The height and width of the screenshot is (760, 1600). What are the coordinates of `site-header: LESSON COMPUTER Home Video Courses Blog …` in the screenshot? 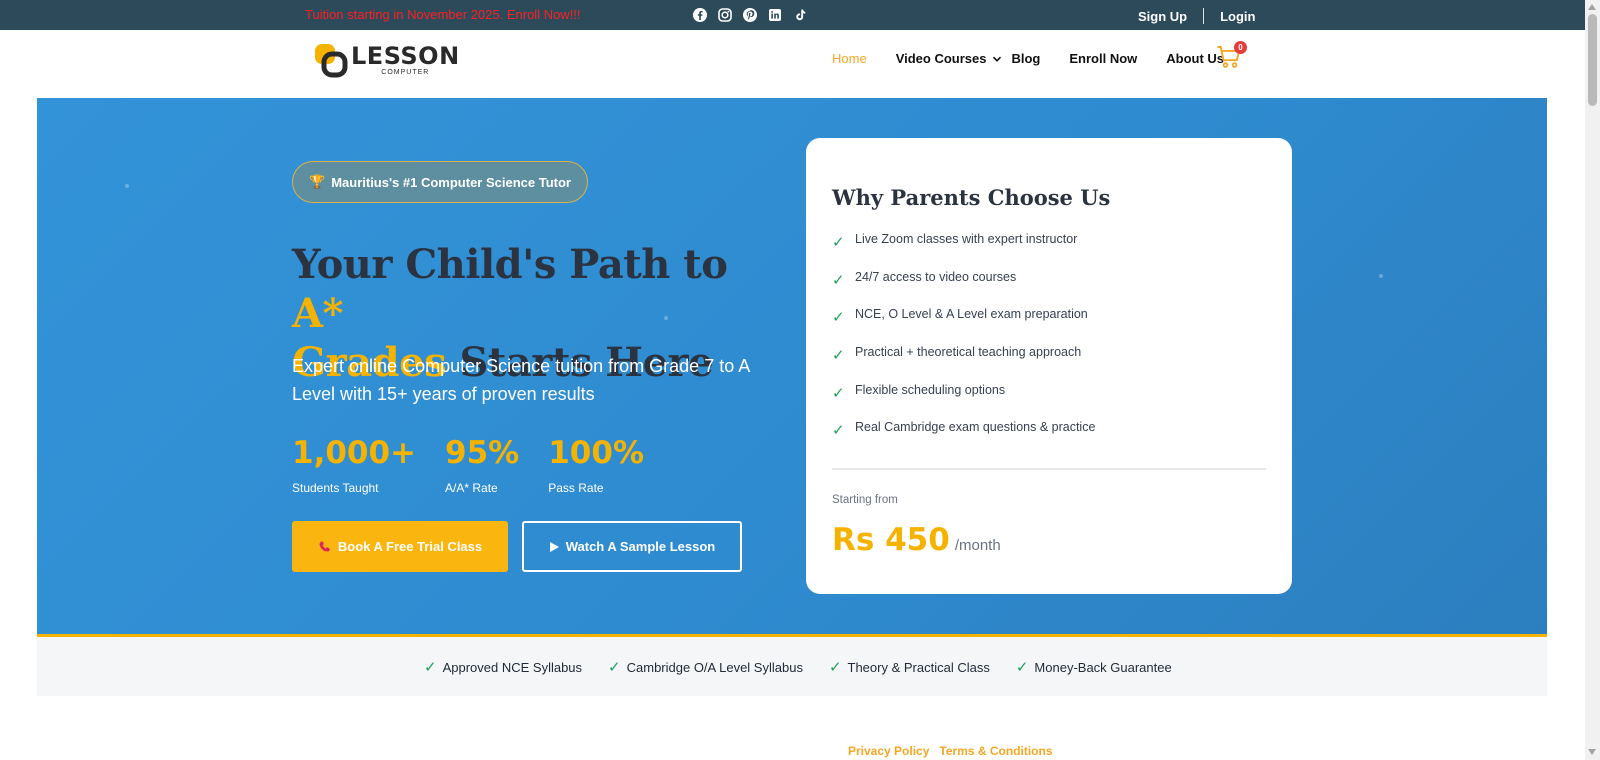 It's located at (792, 64).